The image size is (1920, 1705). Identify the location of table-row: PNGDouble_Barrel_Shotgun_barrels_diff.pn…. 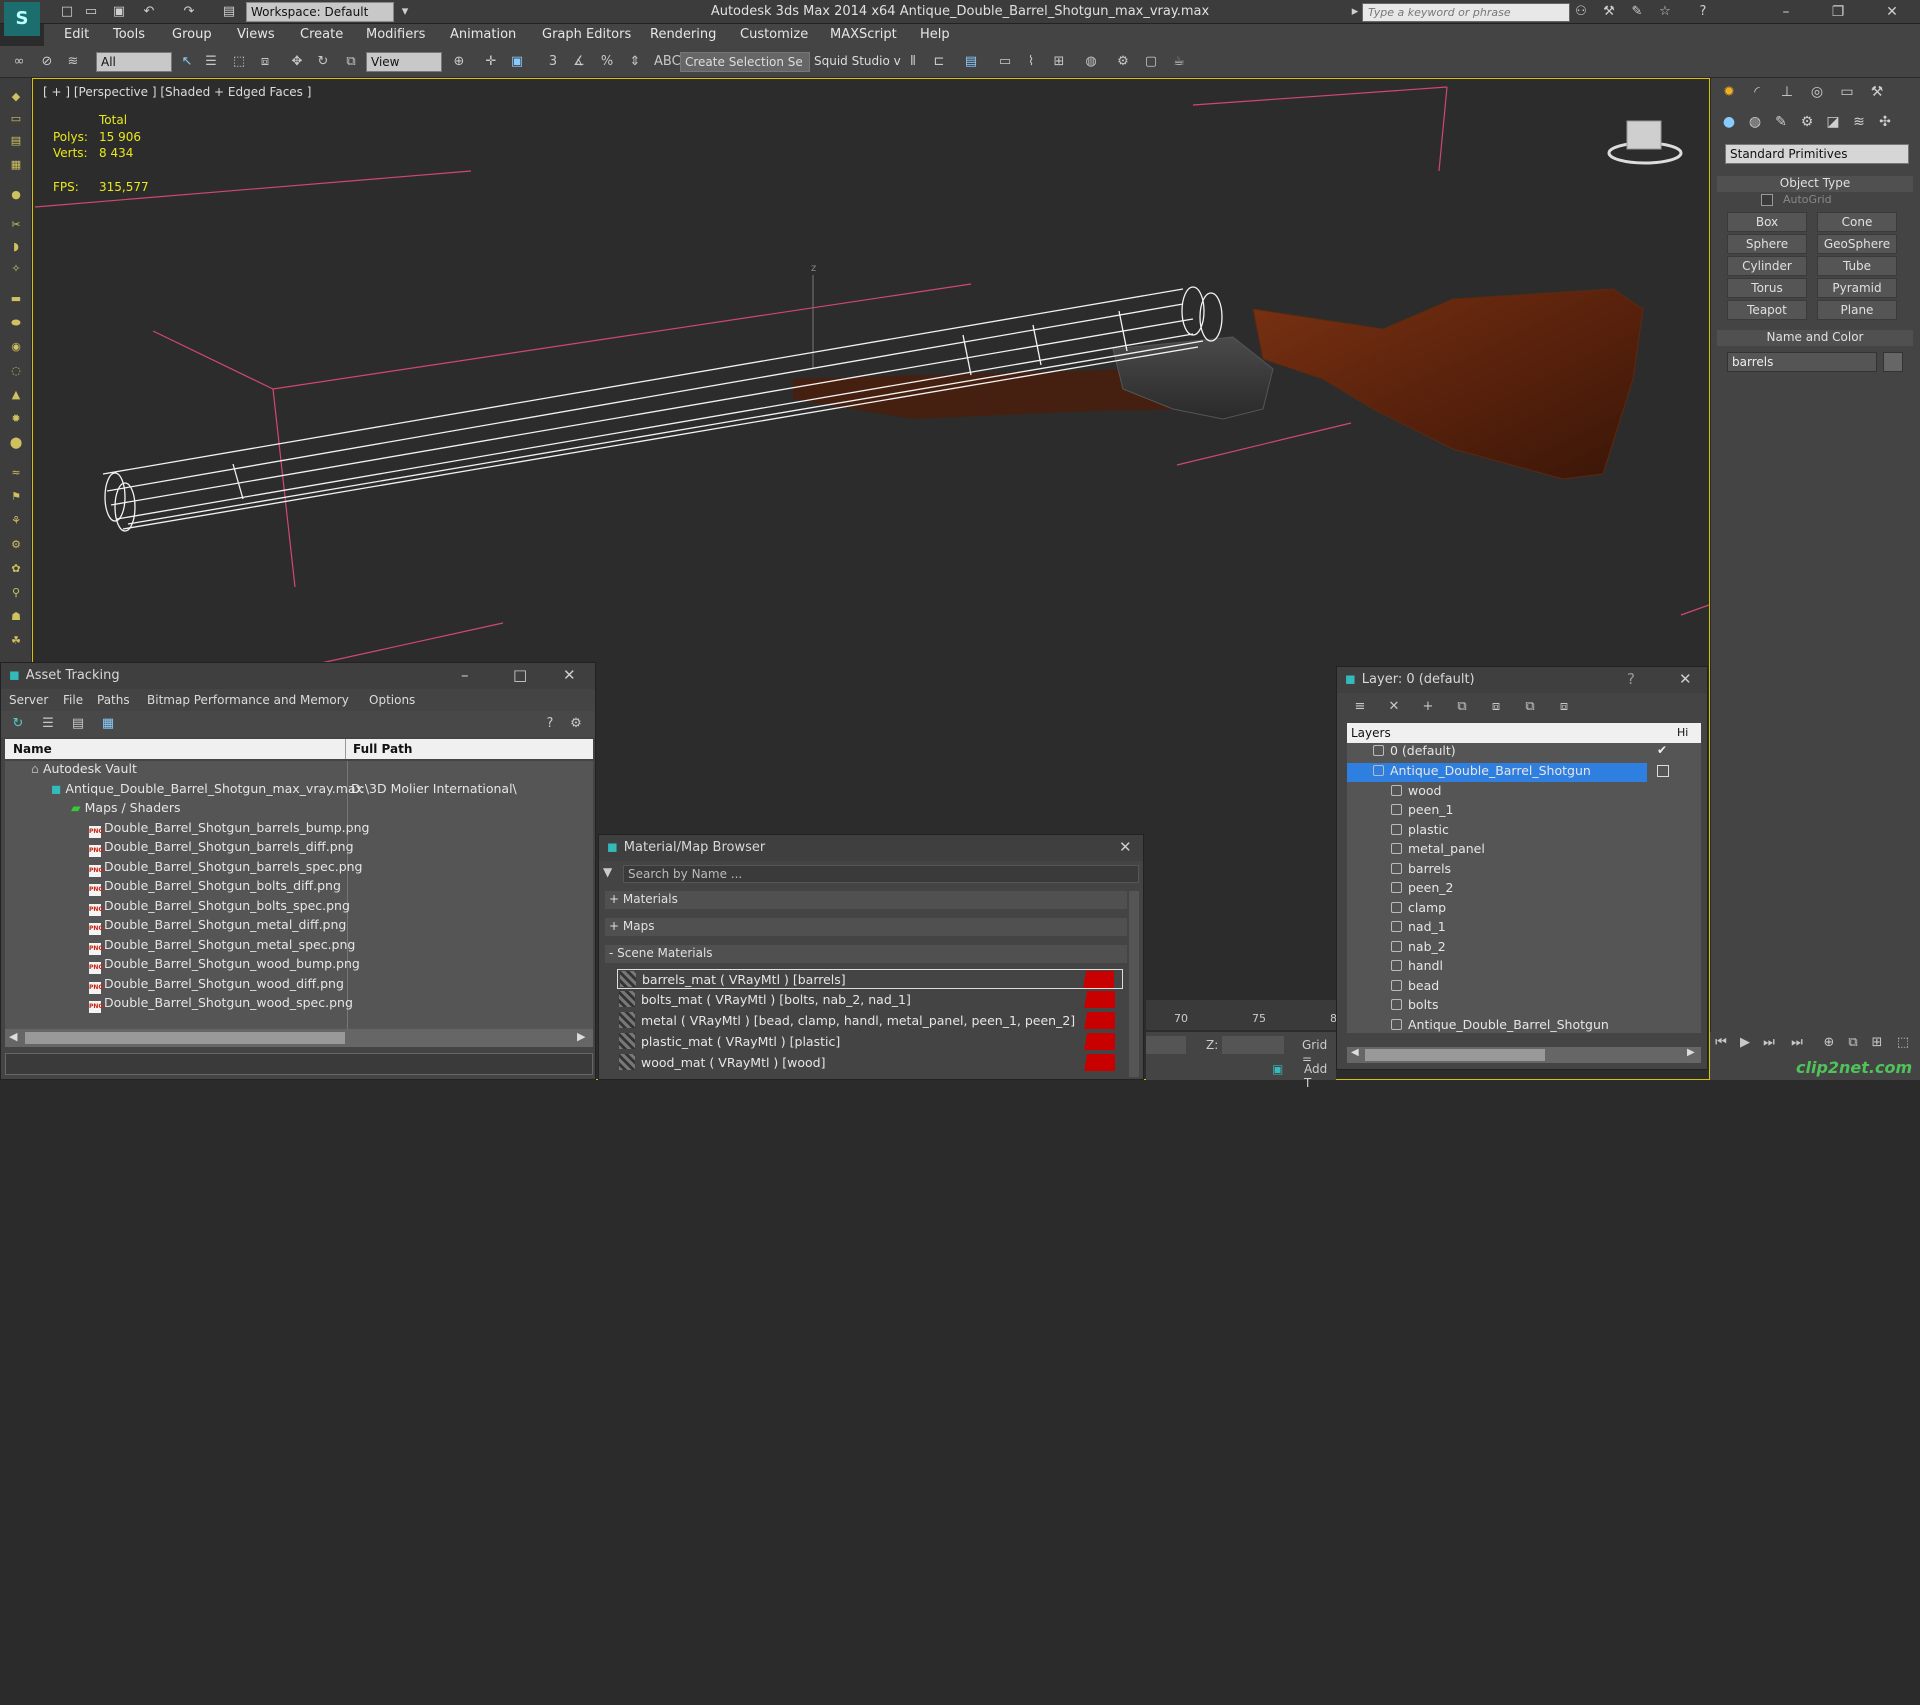
(221, 849).